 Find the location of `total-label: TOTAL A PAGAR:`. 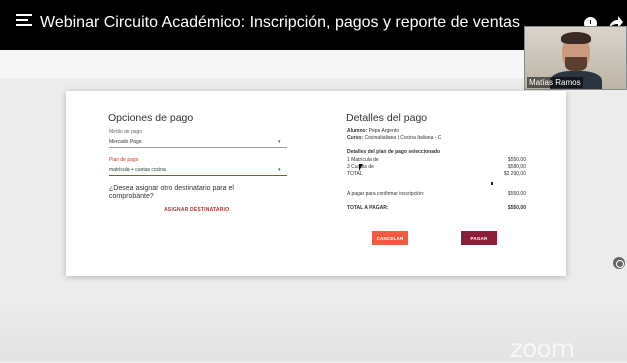

total-label: TOTAL A PAGAR: is located at coordinates (368, 208).